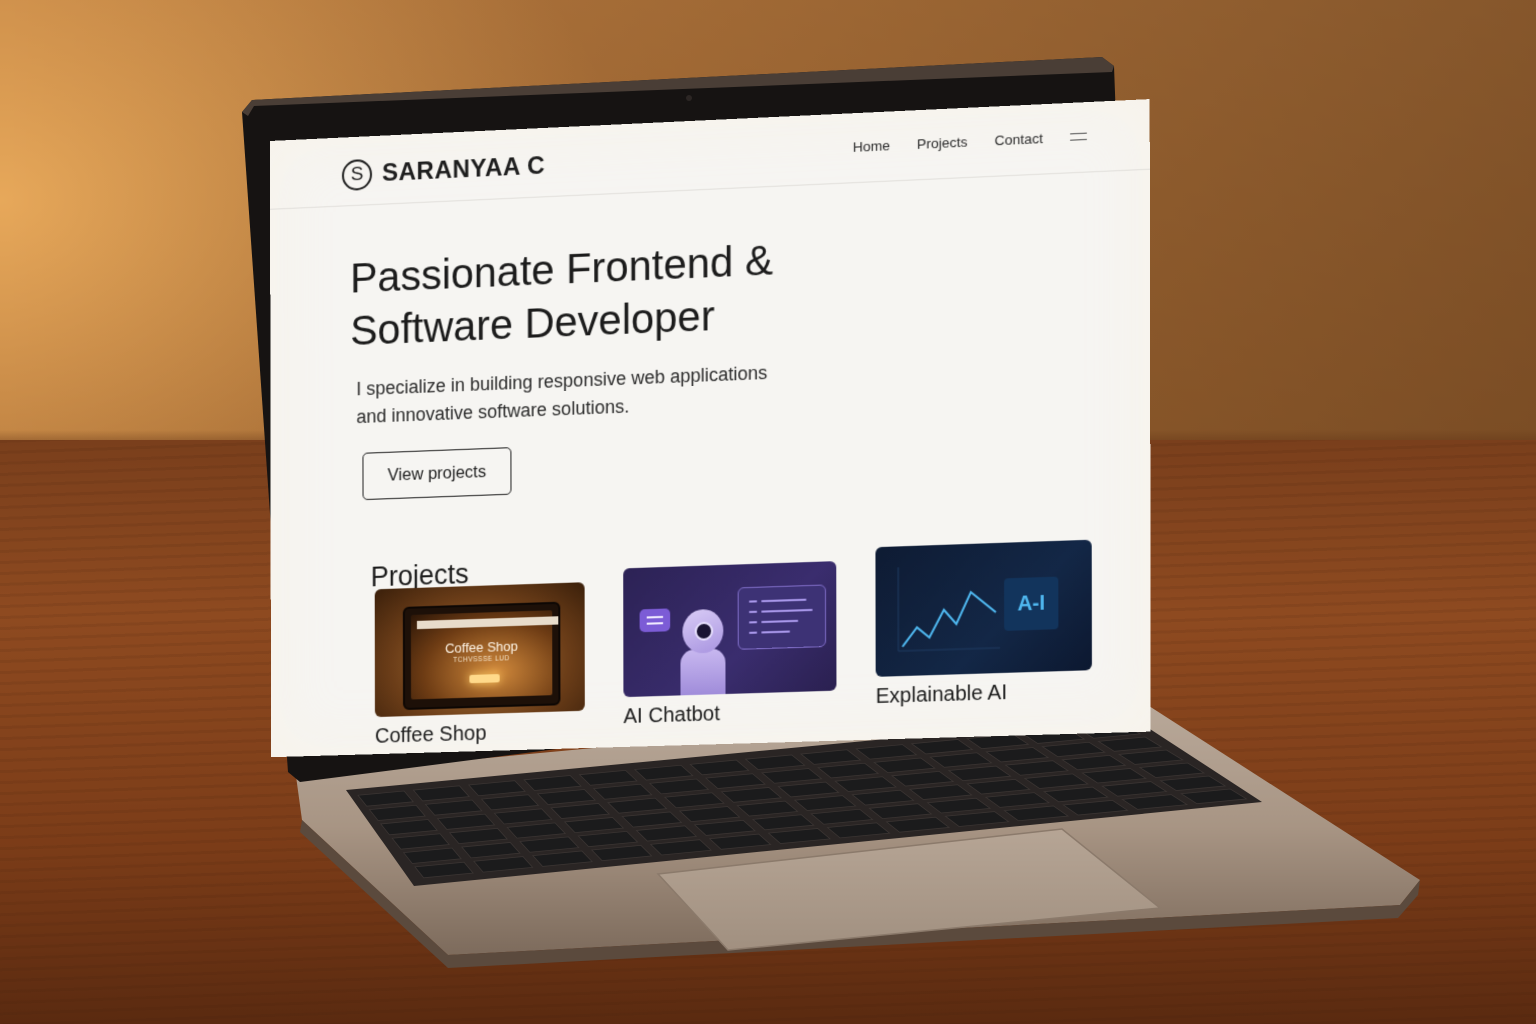 This screenshot has width=1536, height=1024. Describe the element at coordinates (436, 473) in the screenshot. I see `view-projects-button: View projects` at that location.